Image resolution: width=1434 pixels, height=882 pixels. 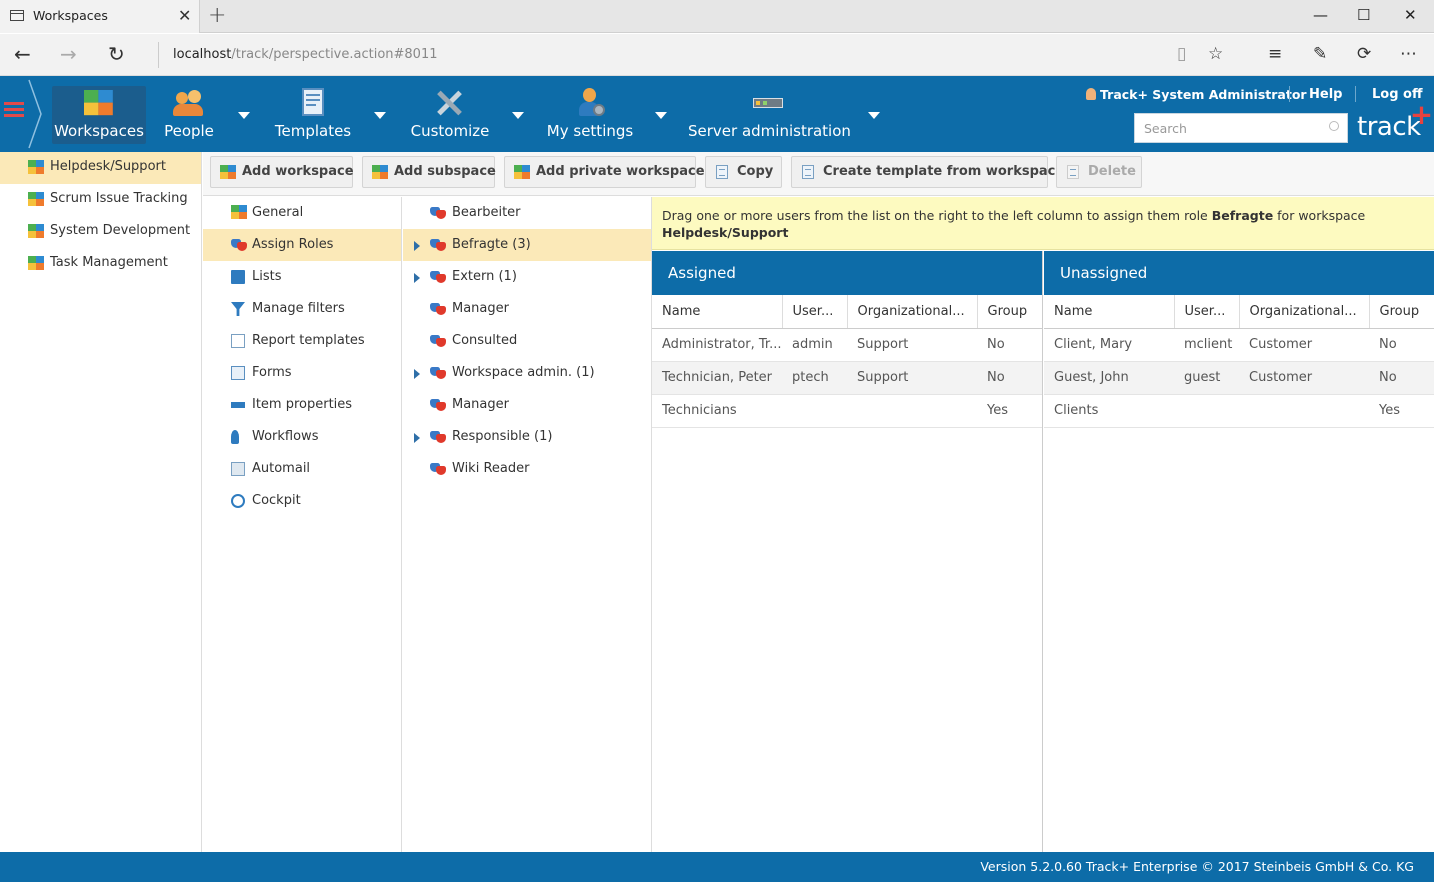 What do you see at coordinates (429, 172) in the screenshot?
I see `add-subspace-button: Add subspace` at bounding box center [429, 172].